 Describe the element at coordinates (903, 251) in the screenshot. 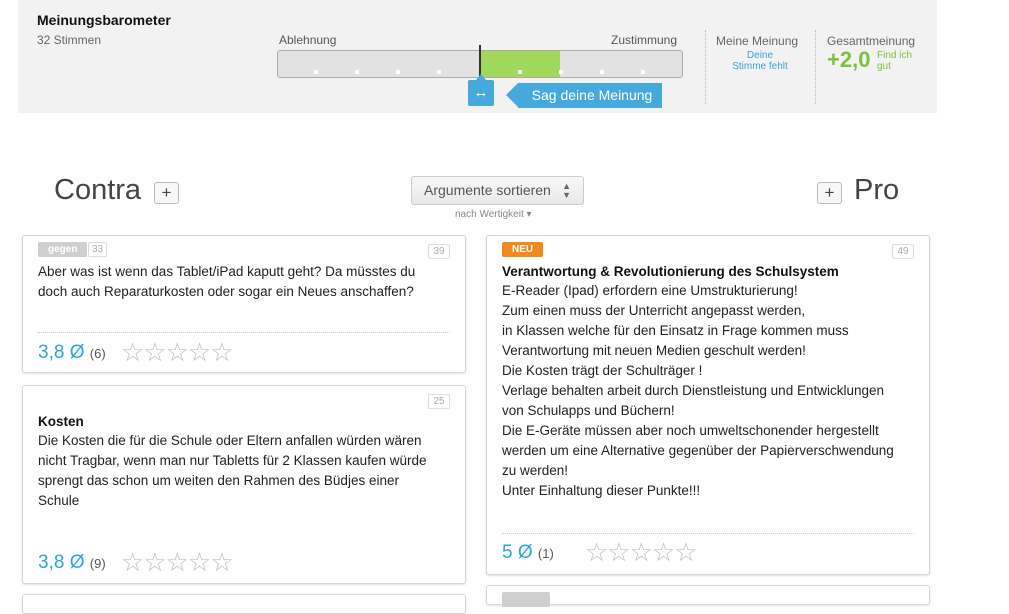

I see `argument-number: 49` at that location.